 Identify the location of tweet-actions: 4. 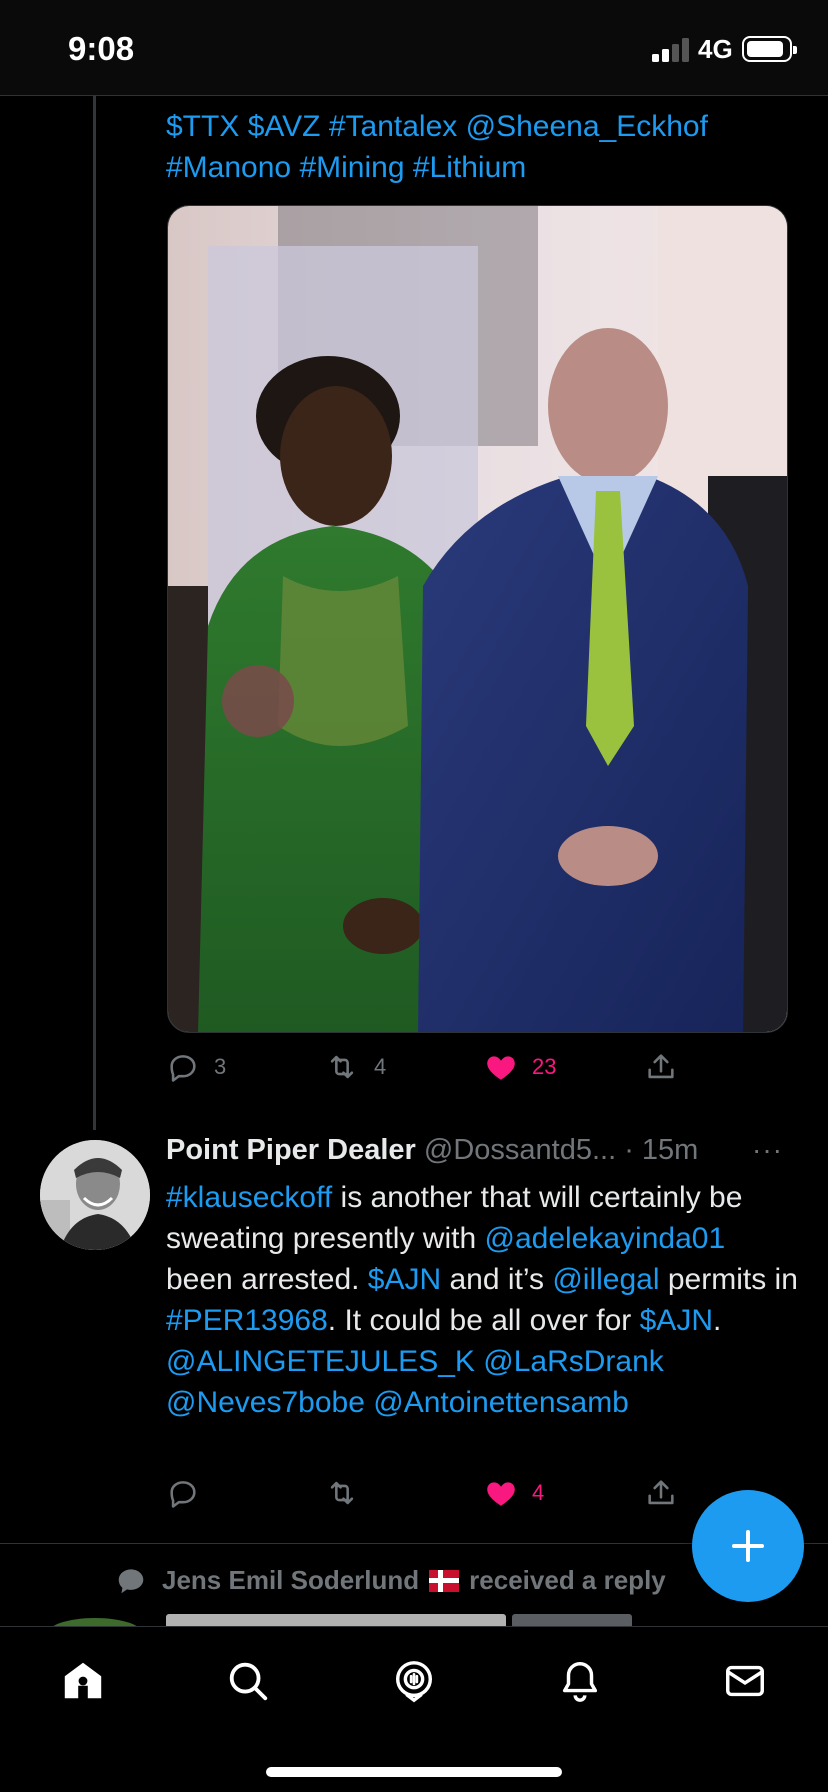
(431, 1496).